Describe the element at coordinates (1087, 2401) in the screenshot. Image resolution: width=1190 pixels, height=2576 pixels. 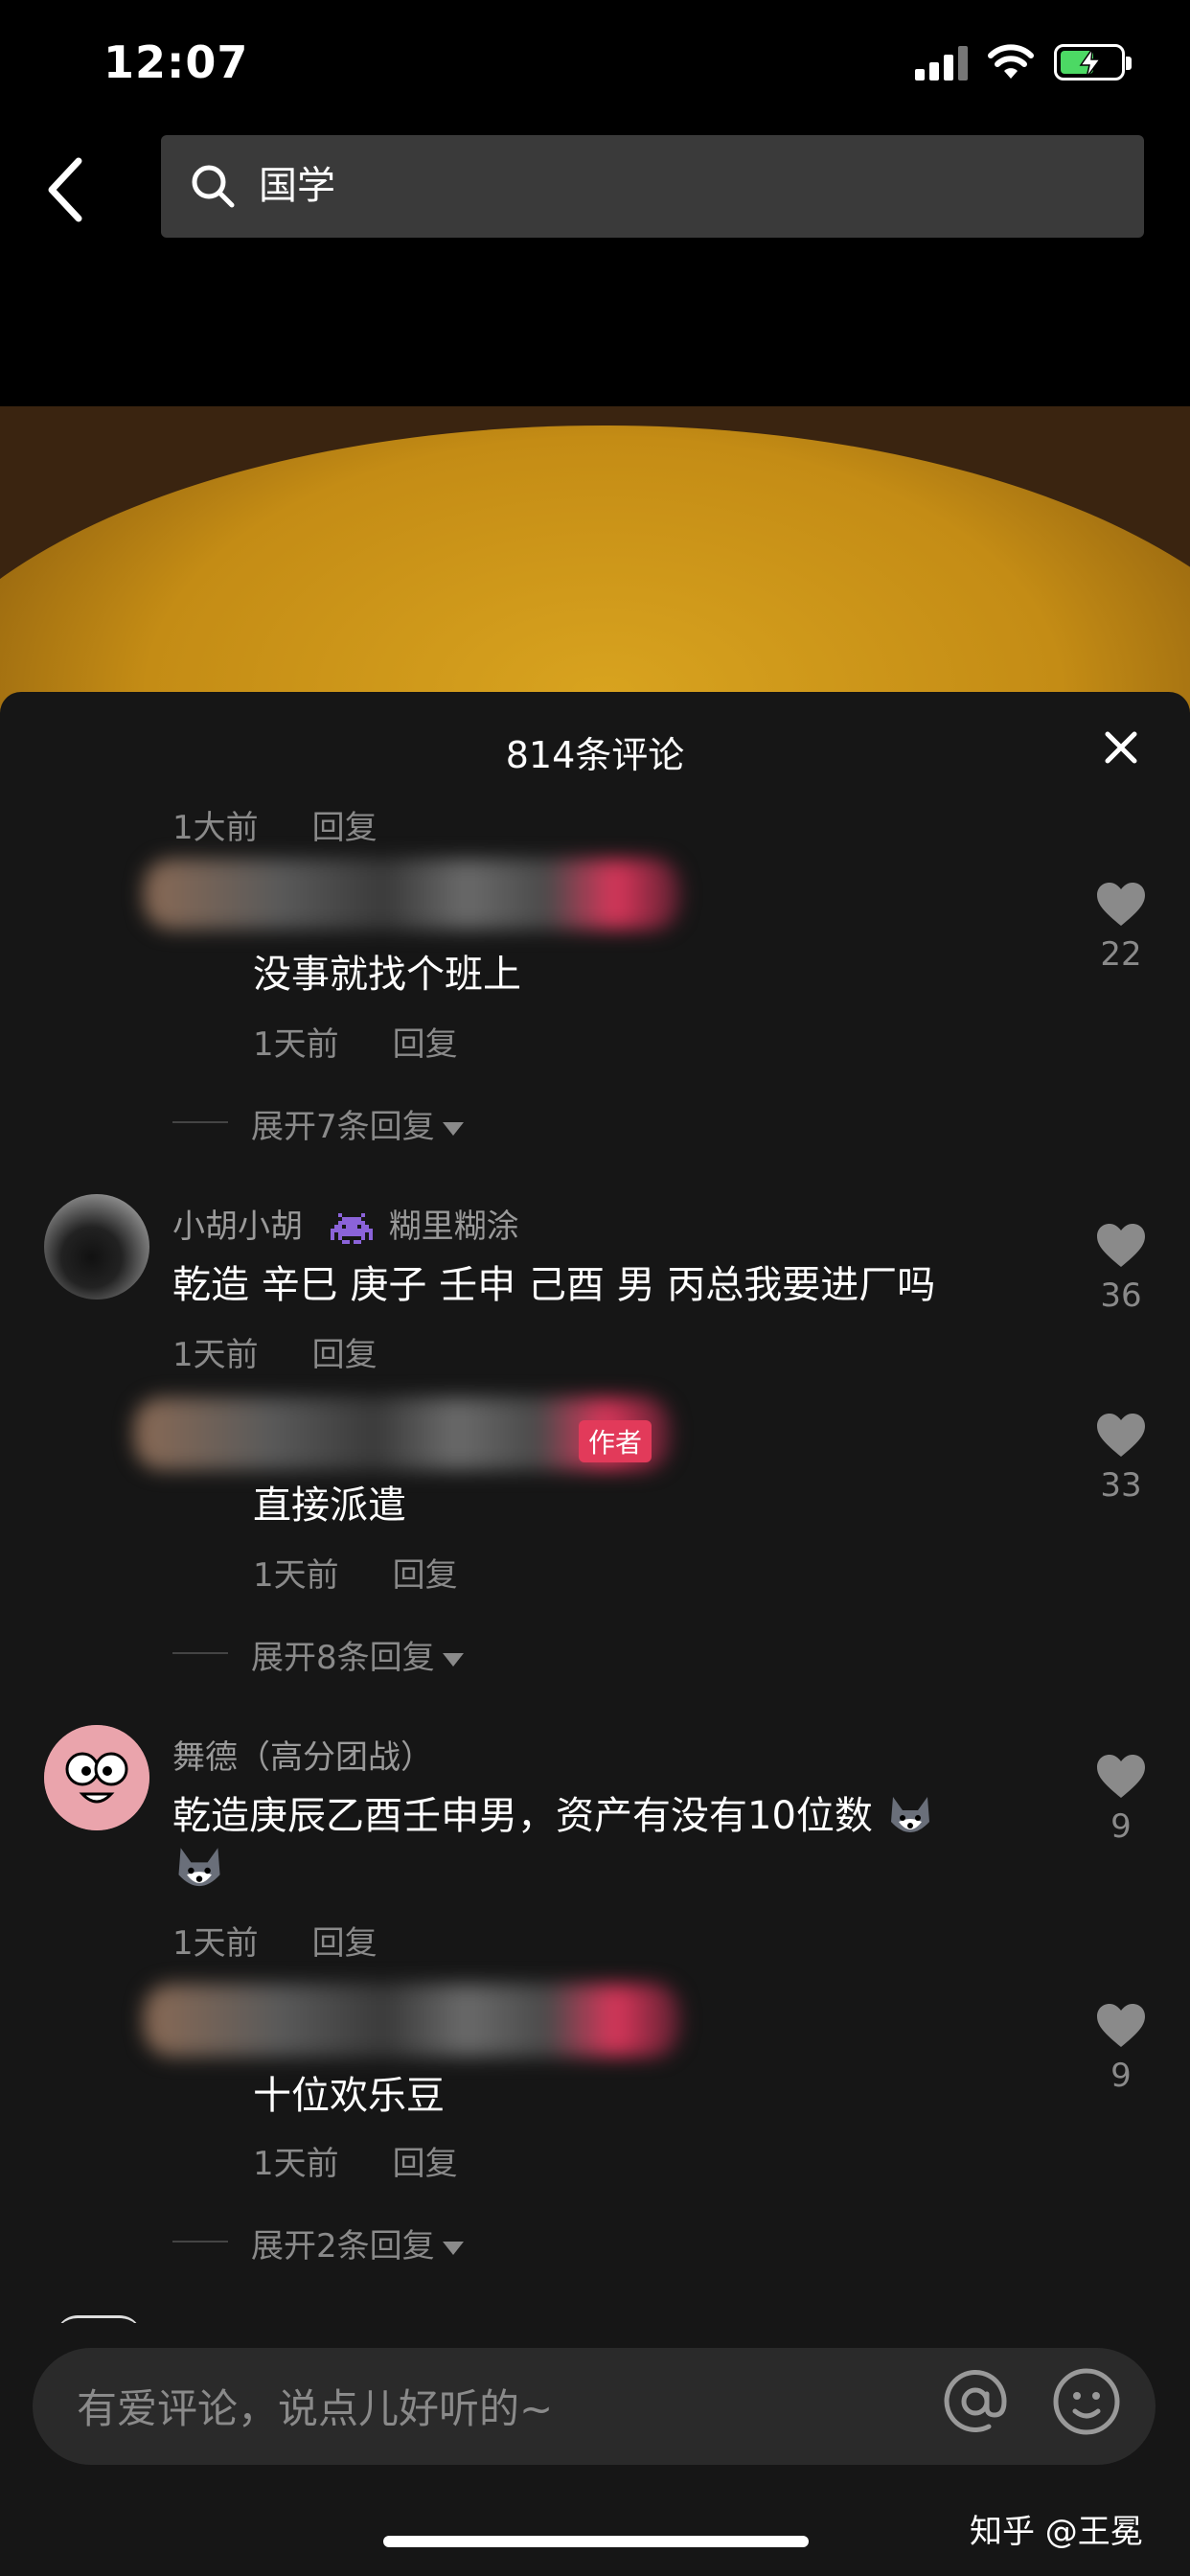
I see `emoji-icon` at that location.